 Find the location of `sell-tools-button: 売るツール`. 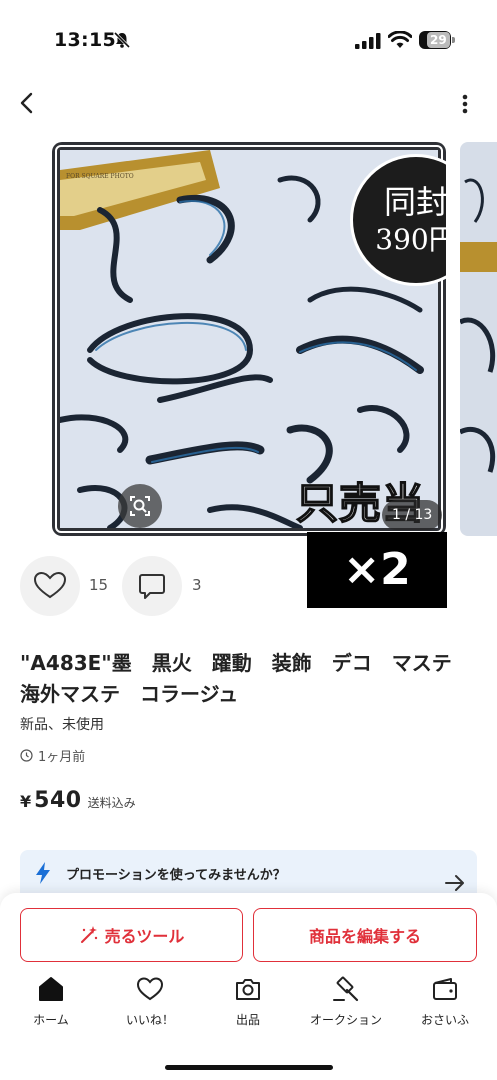

sell-tools-button: 売るツール is located at coordinates (131, 935).